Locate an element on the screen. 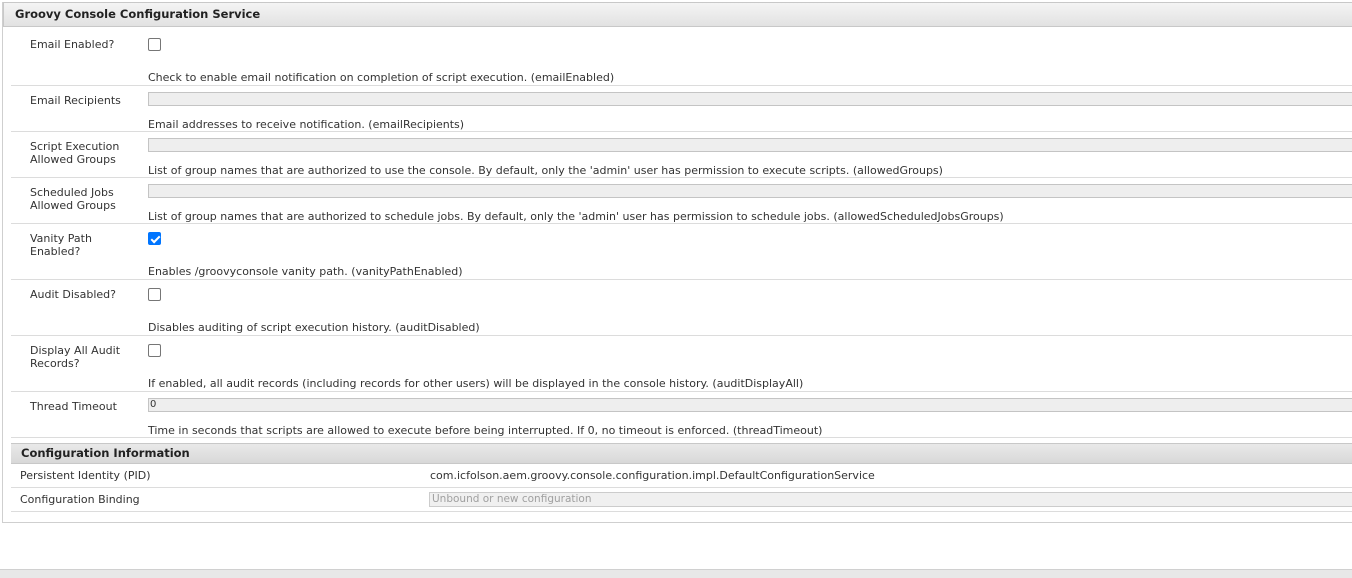  configuration-information-heading: Configuration Information is located at coordinates (681, 453).